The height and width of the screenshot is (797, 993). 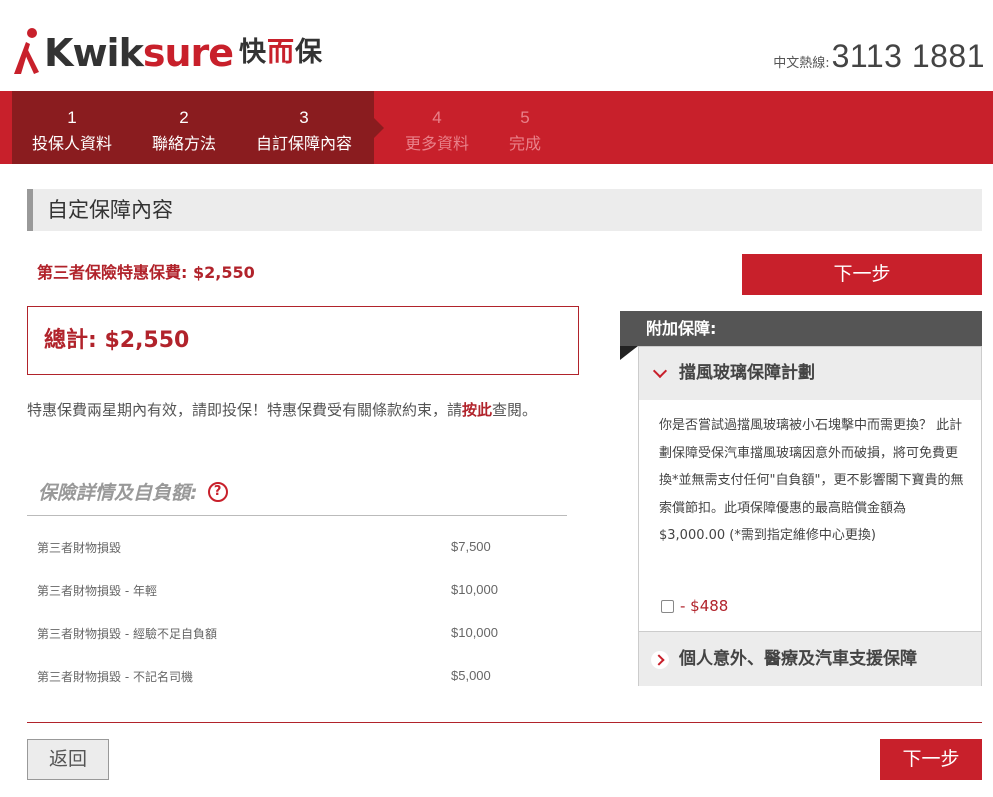 What do you see at coordinates (115, 677) in the screenshot?
I see `deductible-label: 第三者財物損毀 - 不記名司機` at bounding box center [115, 677].